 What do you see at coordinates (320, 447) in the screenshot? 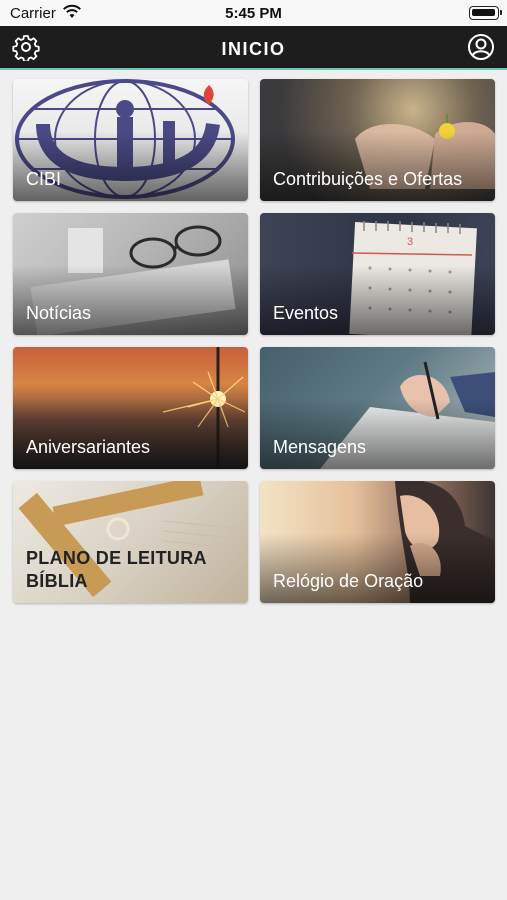
I see `tile-label: Mensagens` at bounding box center [320, 447].